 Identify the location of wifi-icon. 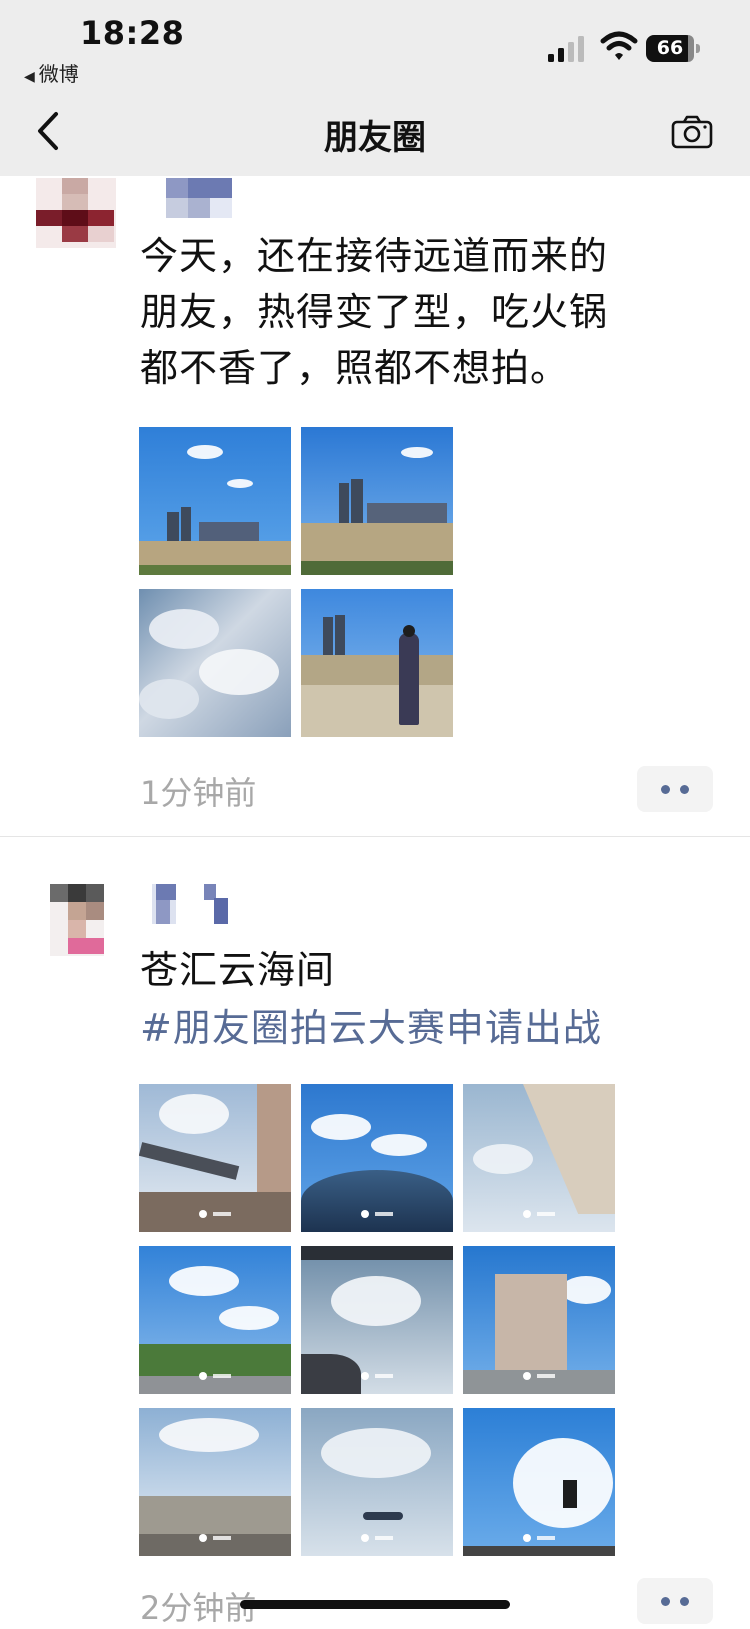
(619, 45).